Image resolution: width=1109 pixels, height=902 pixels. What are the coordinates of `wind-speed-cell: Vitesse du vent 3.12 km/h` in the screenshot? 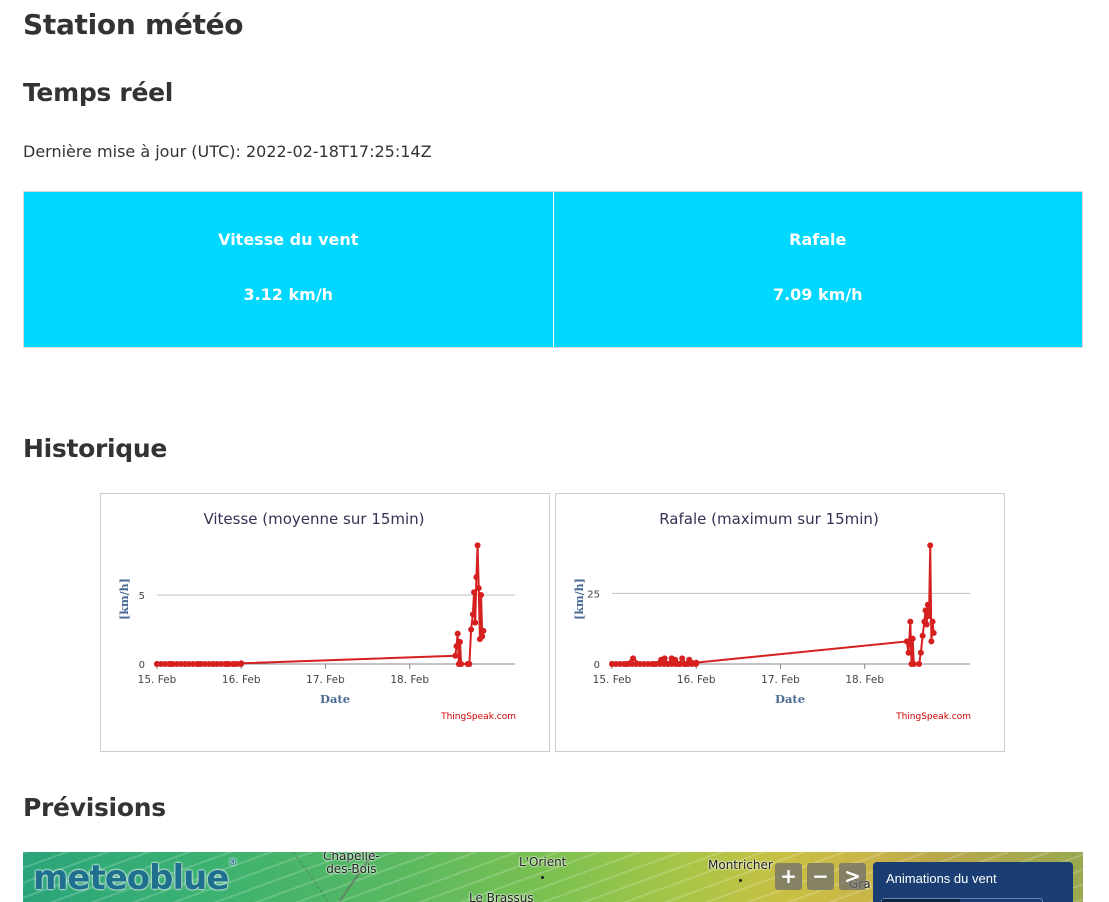 It's located at (288, 269).